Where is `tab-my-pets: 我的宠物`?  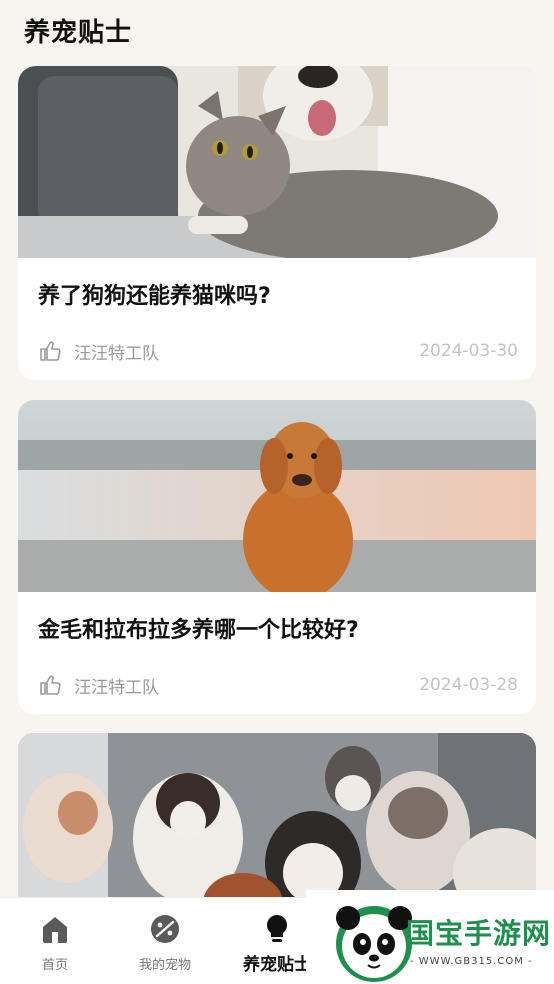
tab-my-pets: 我的宠物 is located at coordinates (165, 941).